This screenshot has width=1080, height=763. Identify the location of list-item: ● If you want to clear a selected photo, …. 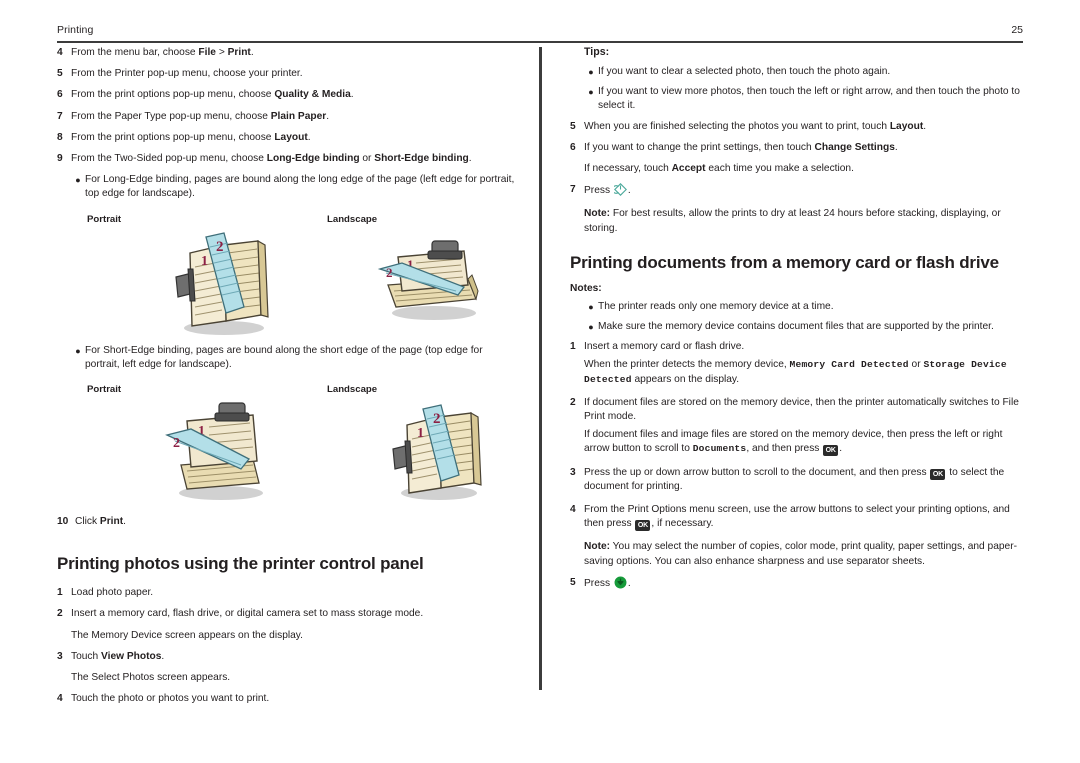
(803, 72).